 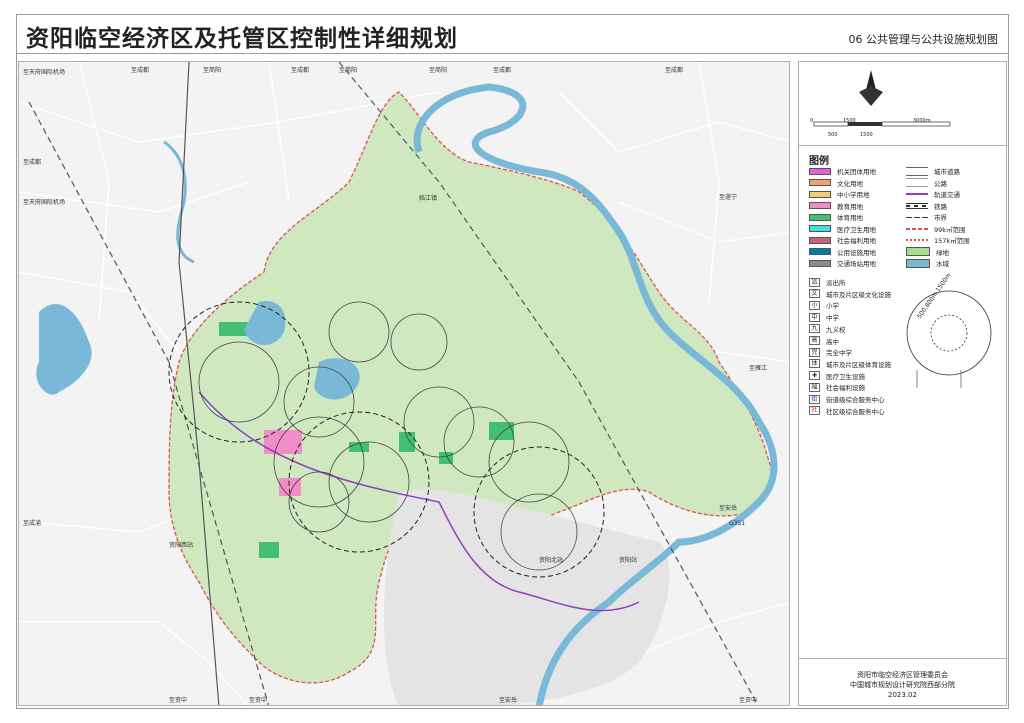 What do you see at coordinates (836, 183) in the screenshot?
I see `legend-landuse-item: 文化用地` at bounding box center [836, 183].